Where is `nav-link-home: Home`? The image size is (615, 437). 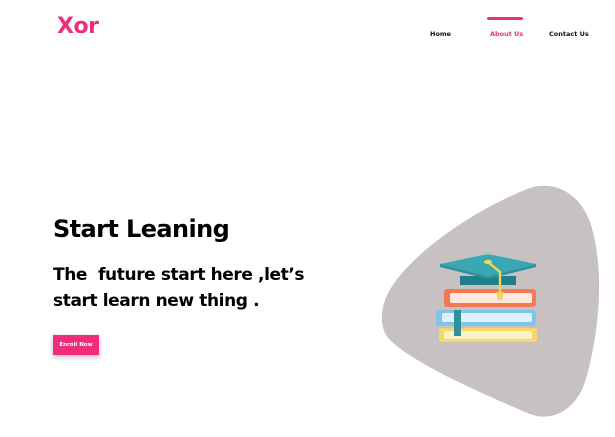 nav-link-home: Home is located at coordinates (440, 34).